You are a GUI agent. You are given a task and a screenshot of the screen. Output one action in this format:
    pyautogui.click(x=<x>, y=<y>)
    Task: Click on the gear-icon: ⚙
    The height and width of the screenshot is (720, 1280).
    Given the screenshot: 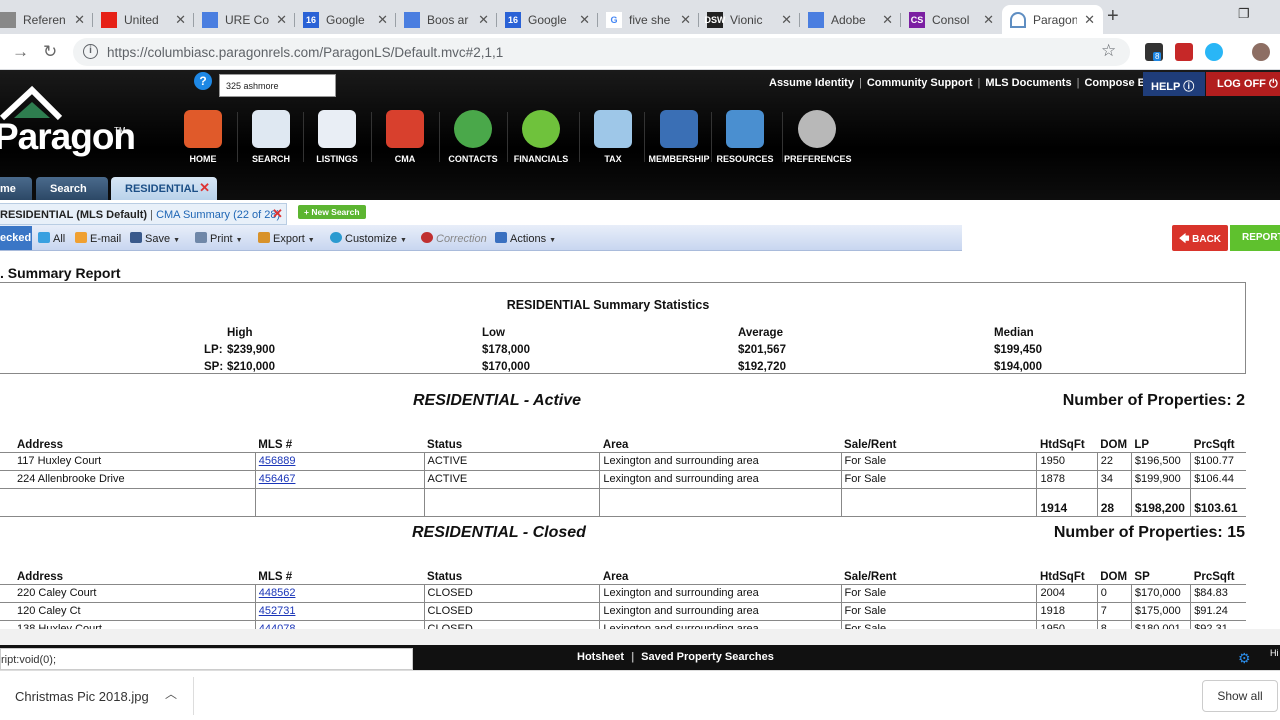 What is the action you would take?
    pyautogui.click(x=1244, y=658)
    